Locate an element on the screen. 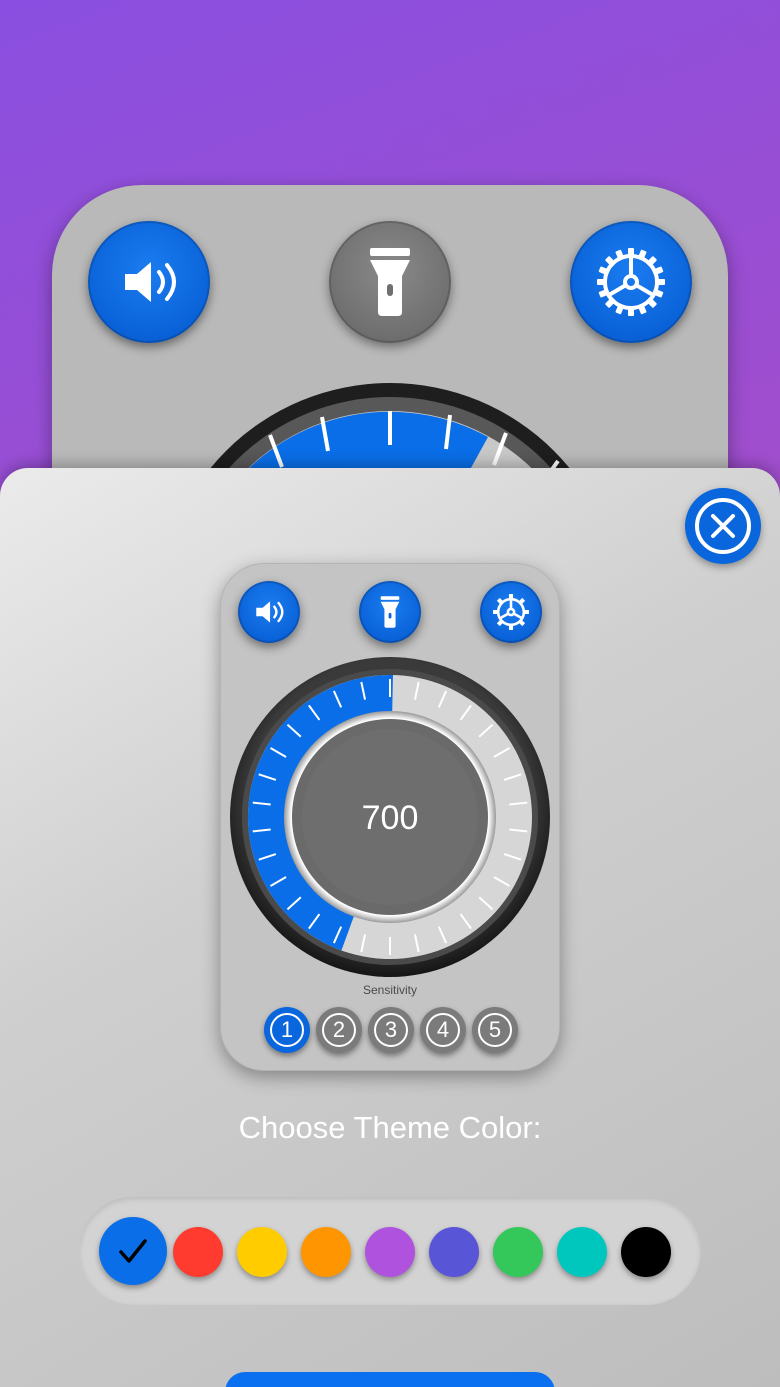  sound-button is located at coordinates (149, 282).